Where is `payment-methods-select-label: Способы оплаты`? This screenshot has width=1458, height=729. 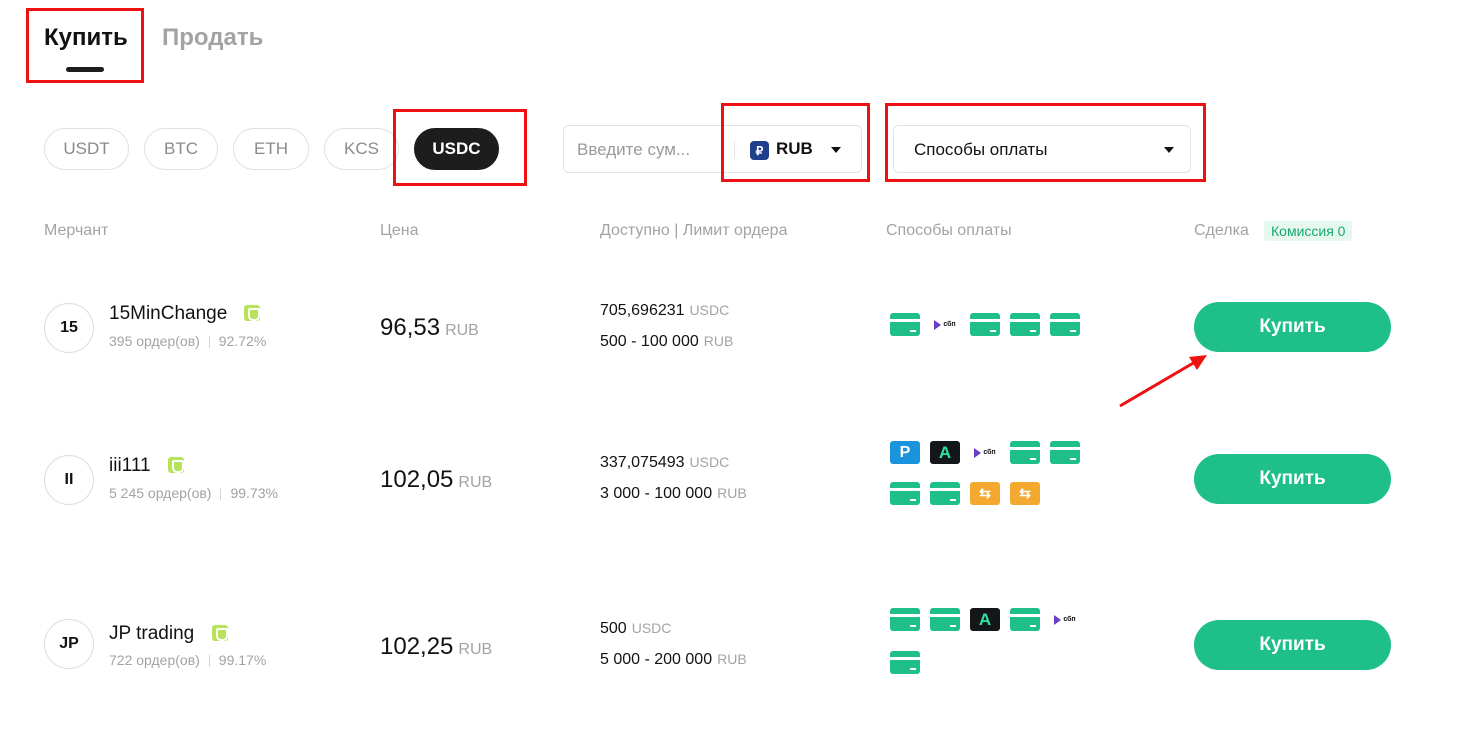
payment-methods-select-label: Способы оплаты is located at coordinates (981, 149).